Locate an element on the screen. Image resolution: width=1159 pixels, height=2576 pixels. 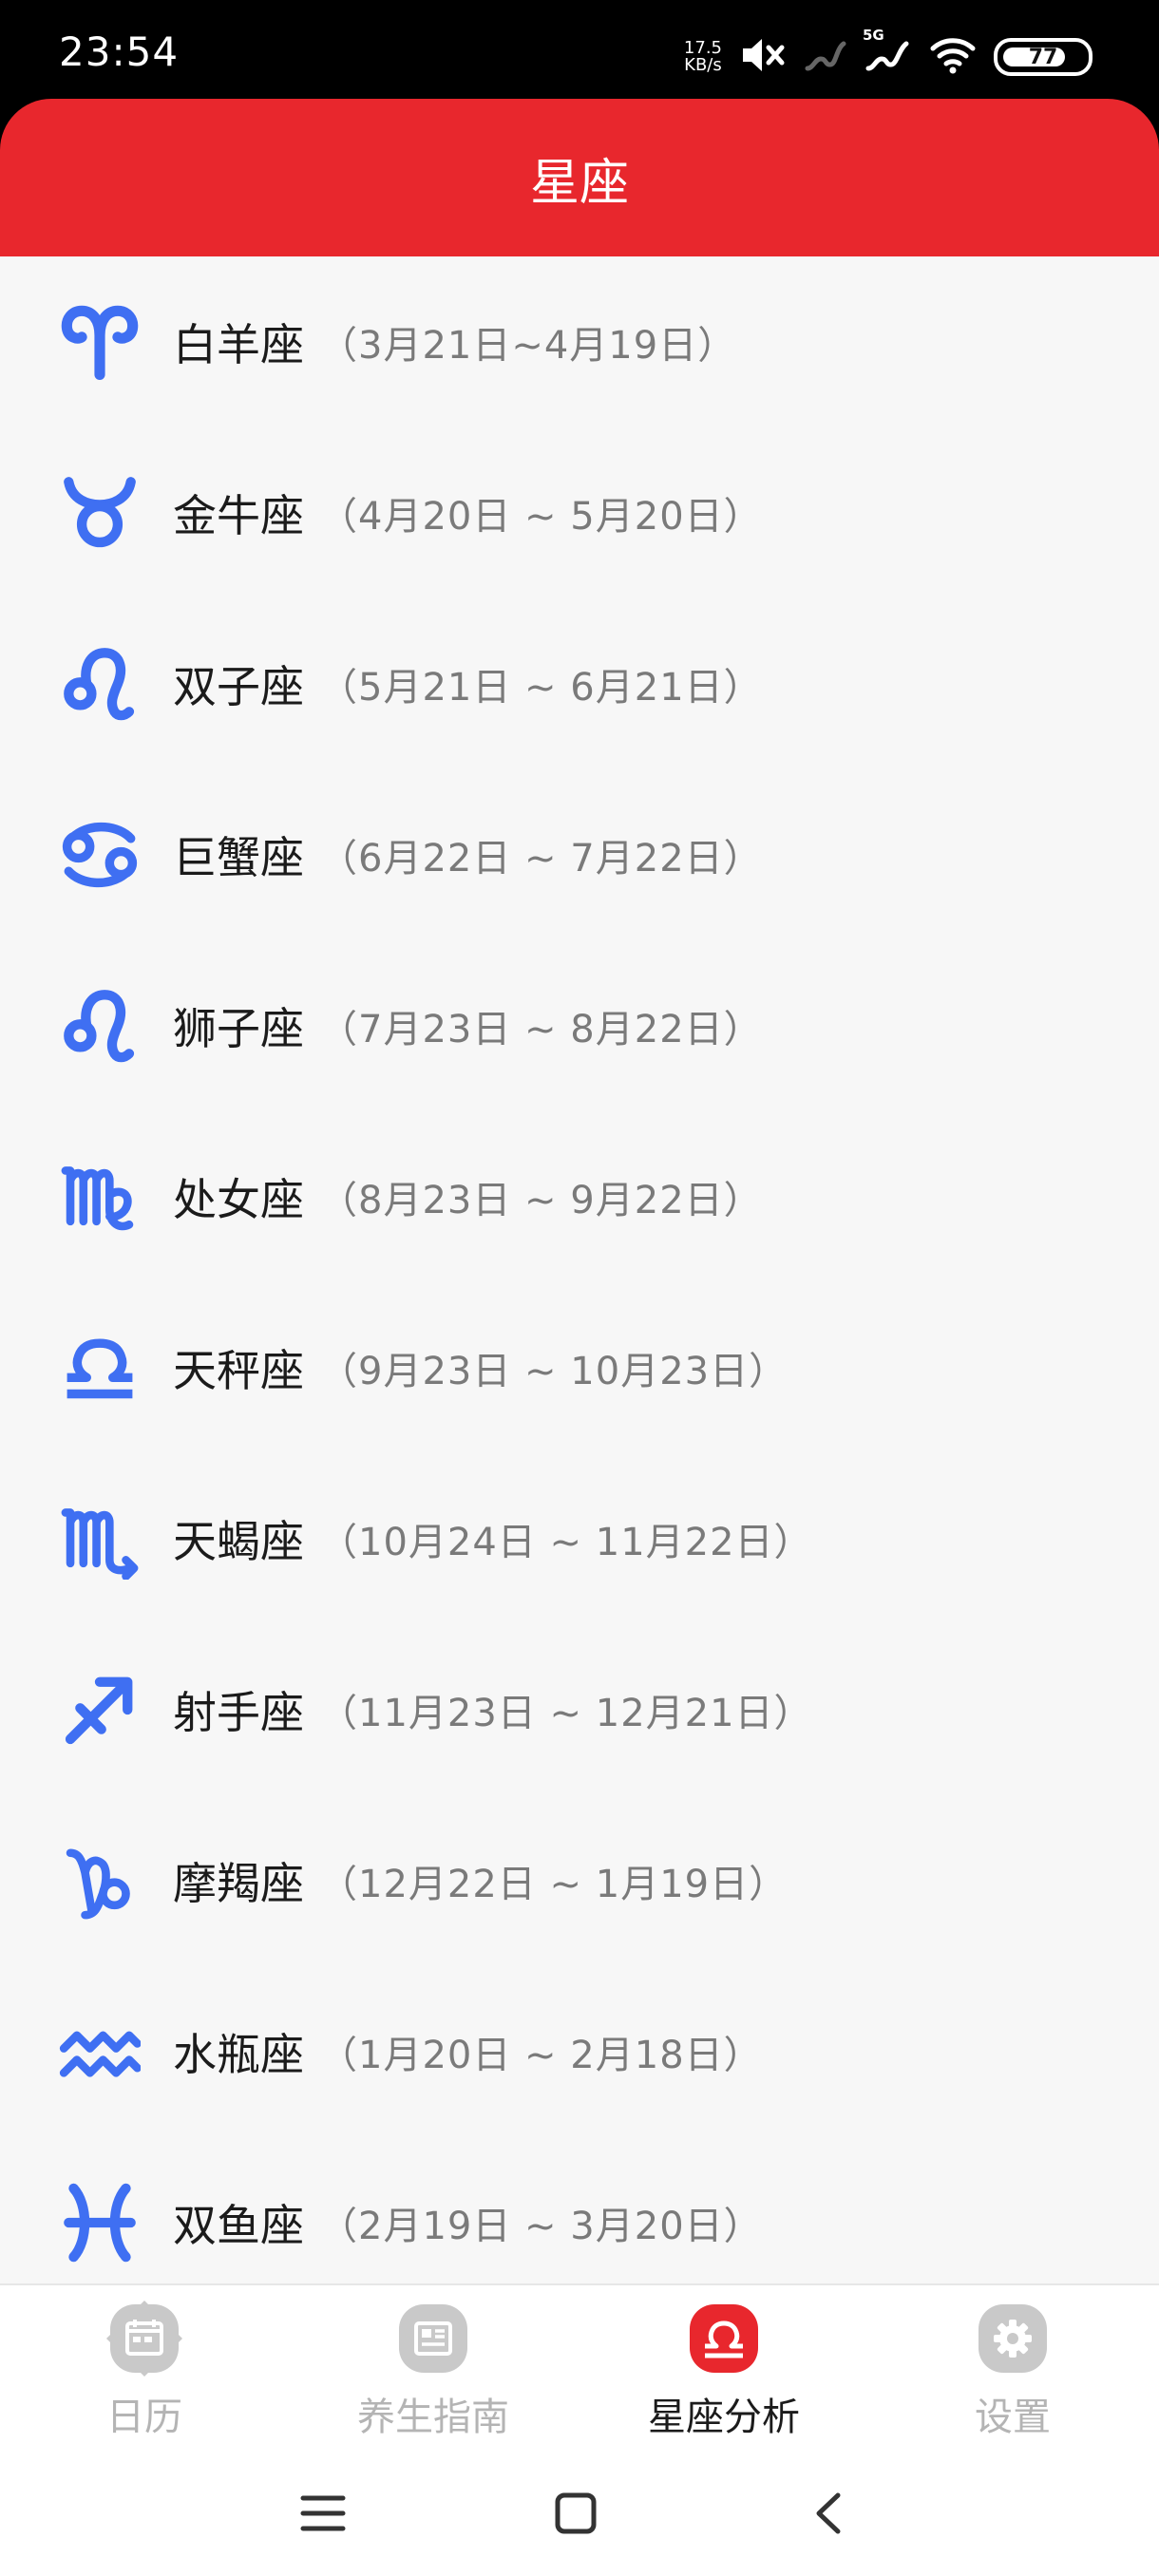
zodiac-row-aquarius: 水瓶座 （1月20日 ~ 2月18日） is located at coordinates (579, 2051).